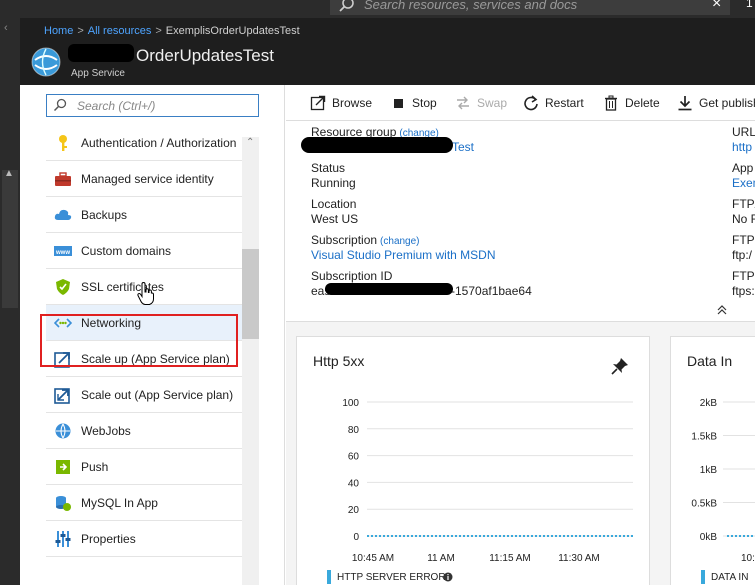  What do you see at coordinates (354, 430) in the screenshot?
I see `y-tick-label: 80` at bounding box center [354, 430].